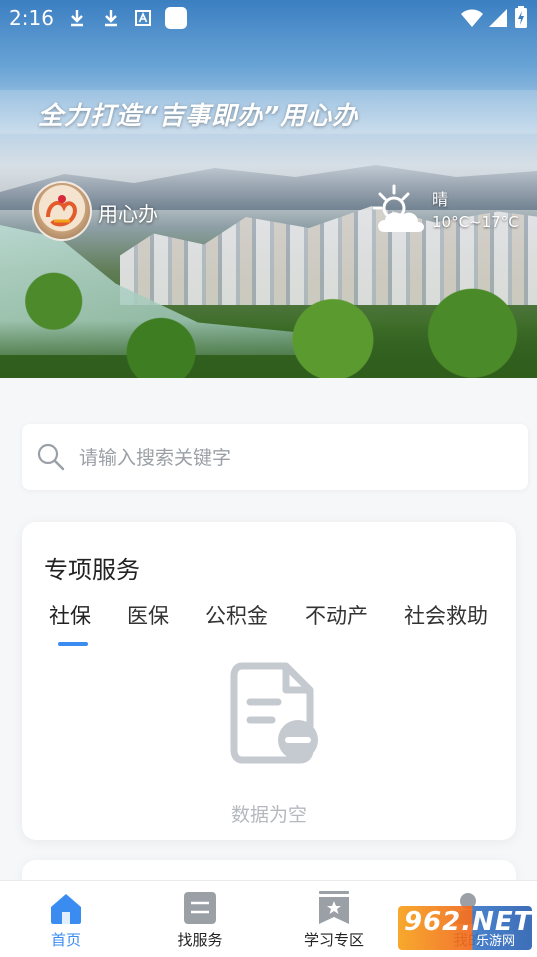 The height and width of the screenshot is (957, 537). I want to click on tab-medical-insurance: 医保, so click(148, 615).